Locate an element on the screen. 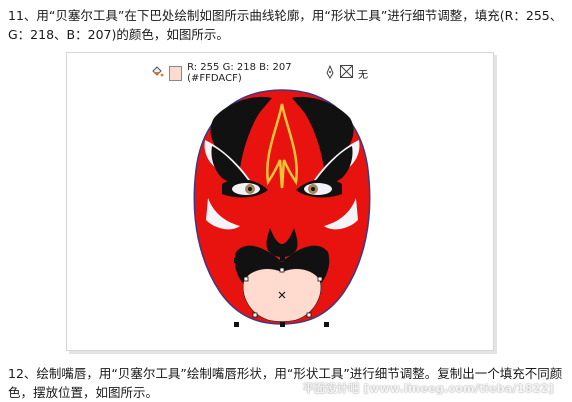 This screenshot has height=402, width=572. mask-eye-right-pupil is located at coordinates (313, 189).